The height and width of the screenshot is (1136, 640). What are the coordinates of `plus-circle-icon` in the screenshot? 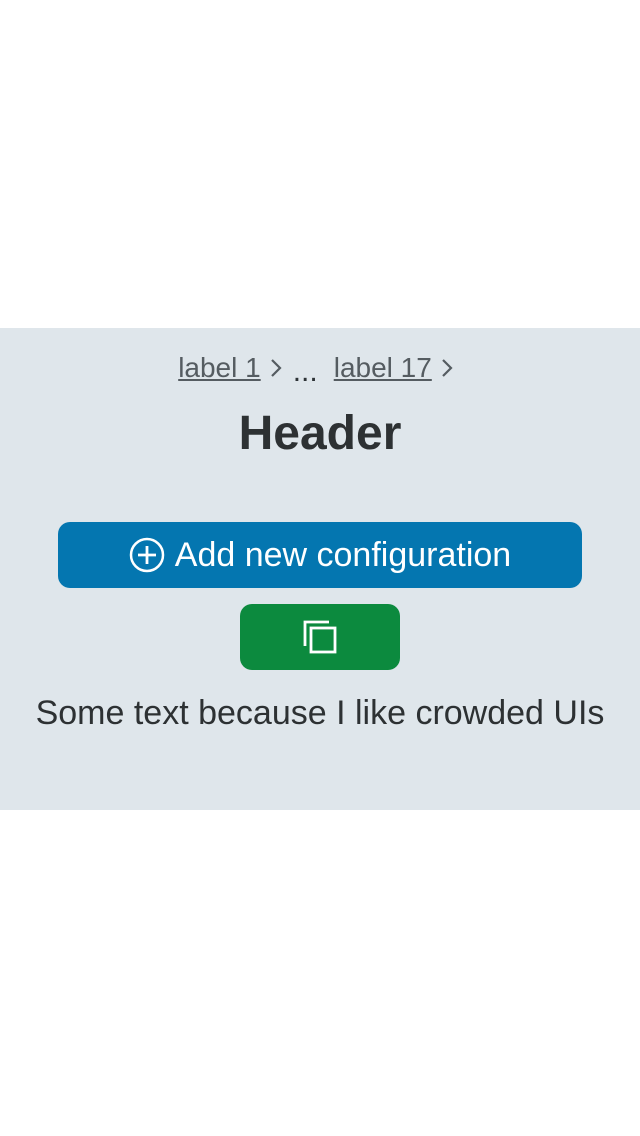 It's located at (147, 555).